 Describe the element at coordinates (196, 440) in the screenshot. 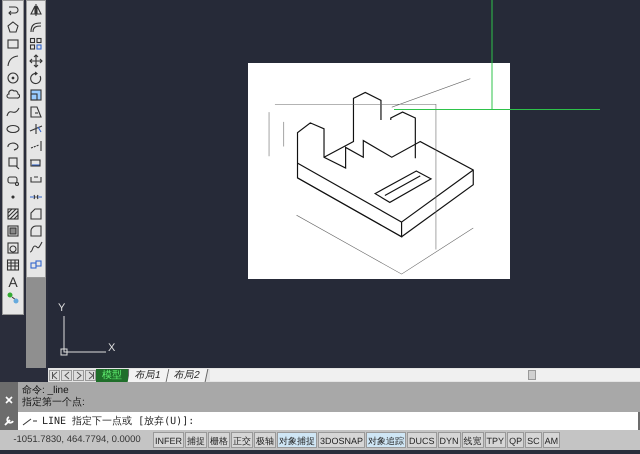

I see `status-toggle-button: 捕捉` at that location.